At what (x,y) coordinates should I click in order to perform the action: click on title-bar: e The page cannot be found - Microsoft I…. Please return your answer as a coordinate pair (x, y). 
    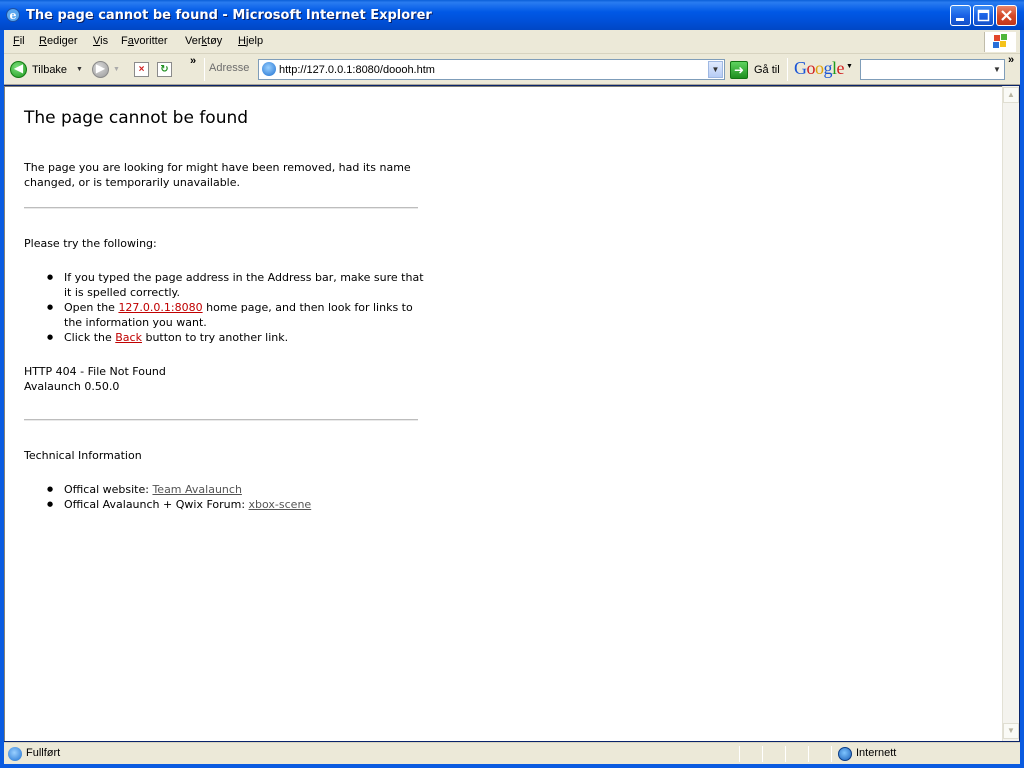
    Looking at the image, I should click on (512, 15).